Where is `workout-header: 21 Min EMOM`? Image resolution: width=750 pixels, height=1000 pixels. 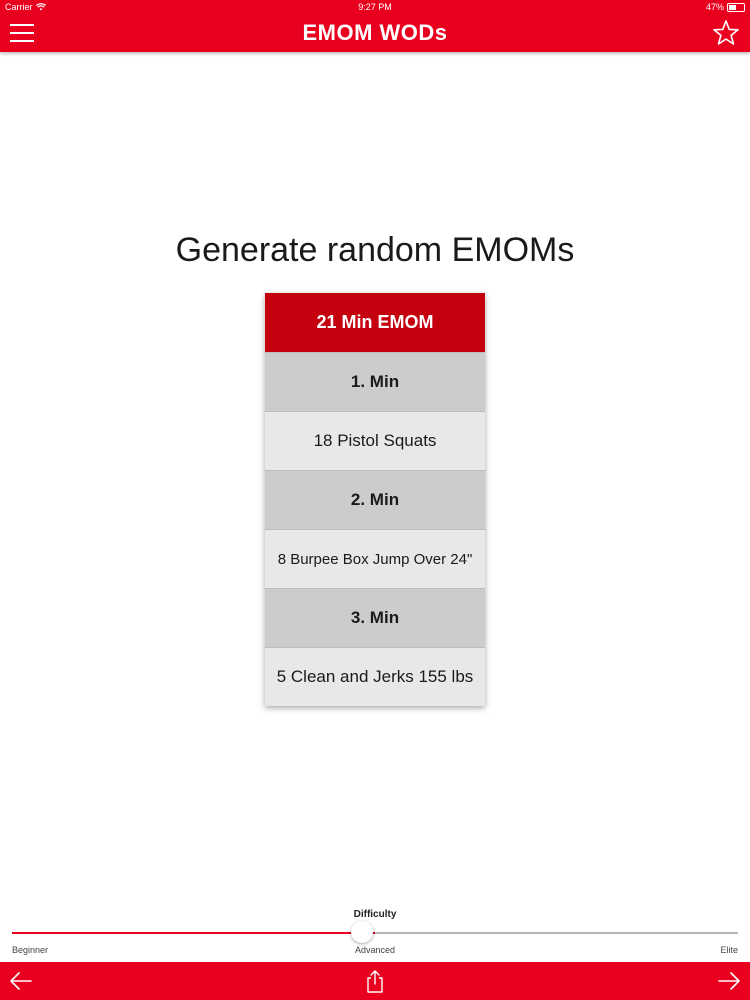 workout-header: 21 Min EMOM is located at coordinates (375, 322).